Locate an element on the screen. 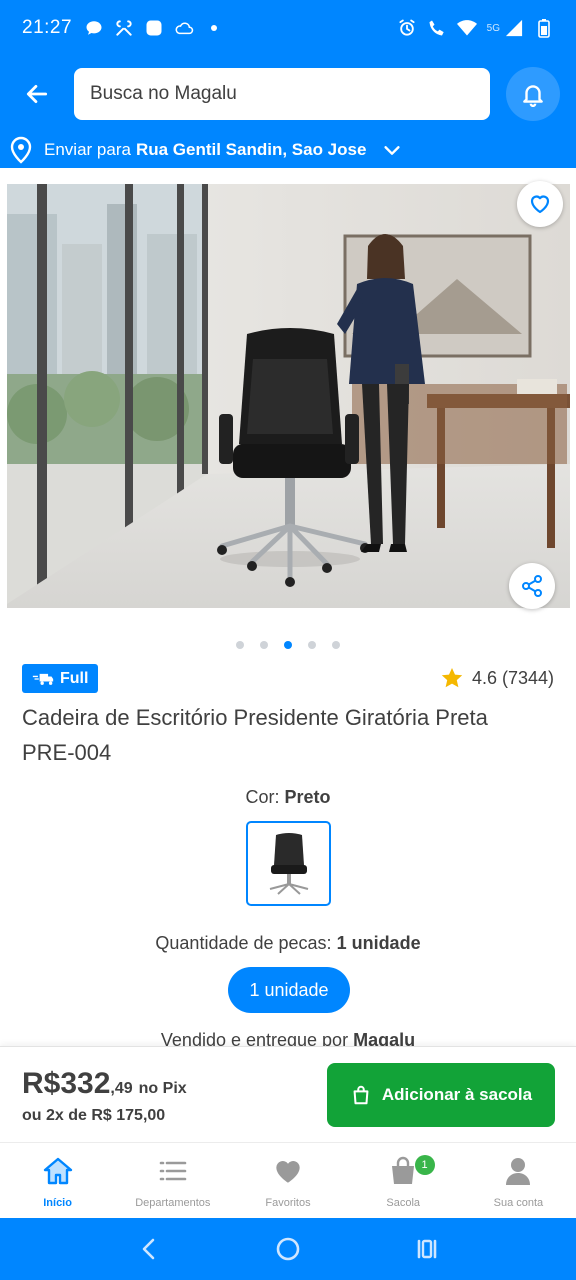 This screenshot has height=1280, width=576. price-main: R$332 ,49 no Pix is located at coordinates (104, 1084).